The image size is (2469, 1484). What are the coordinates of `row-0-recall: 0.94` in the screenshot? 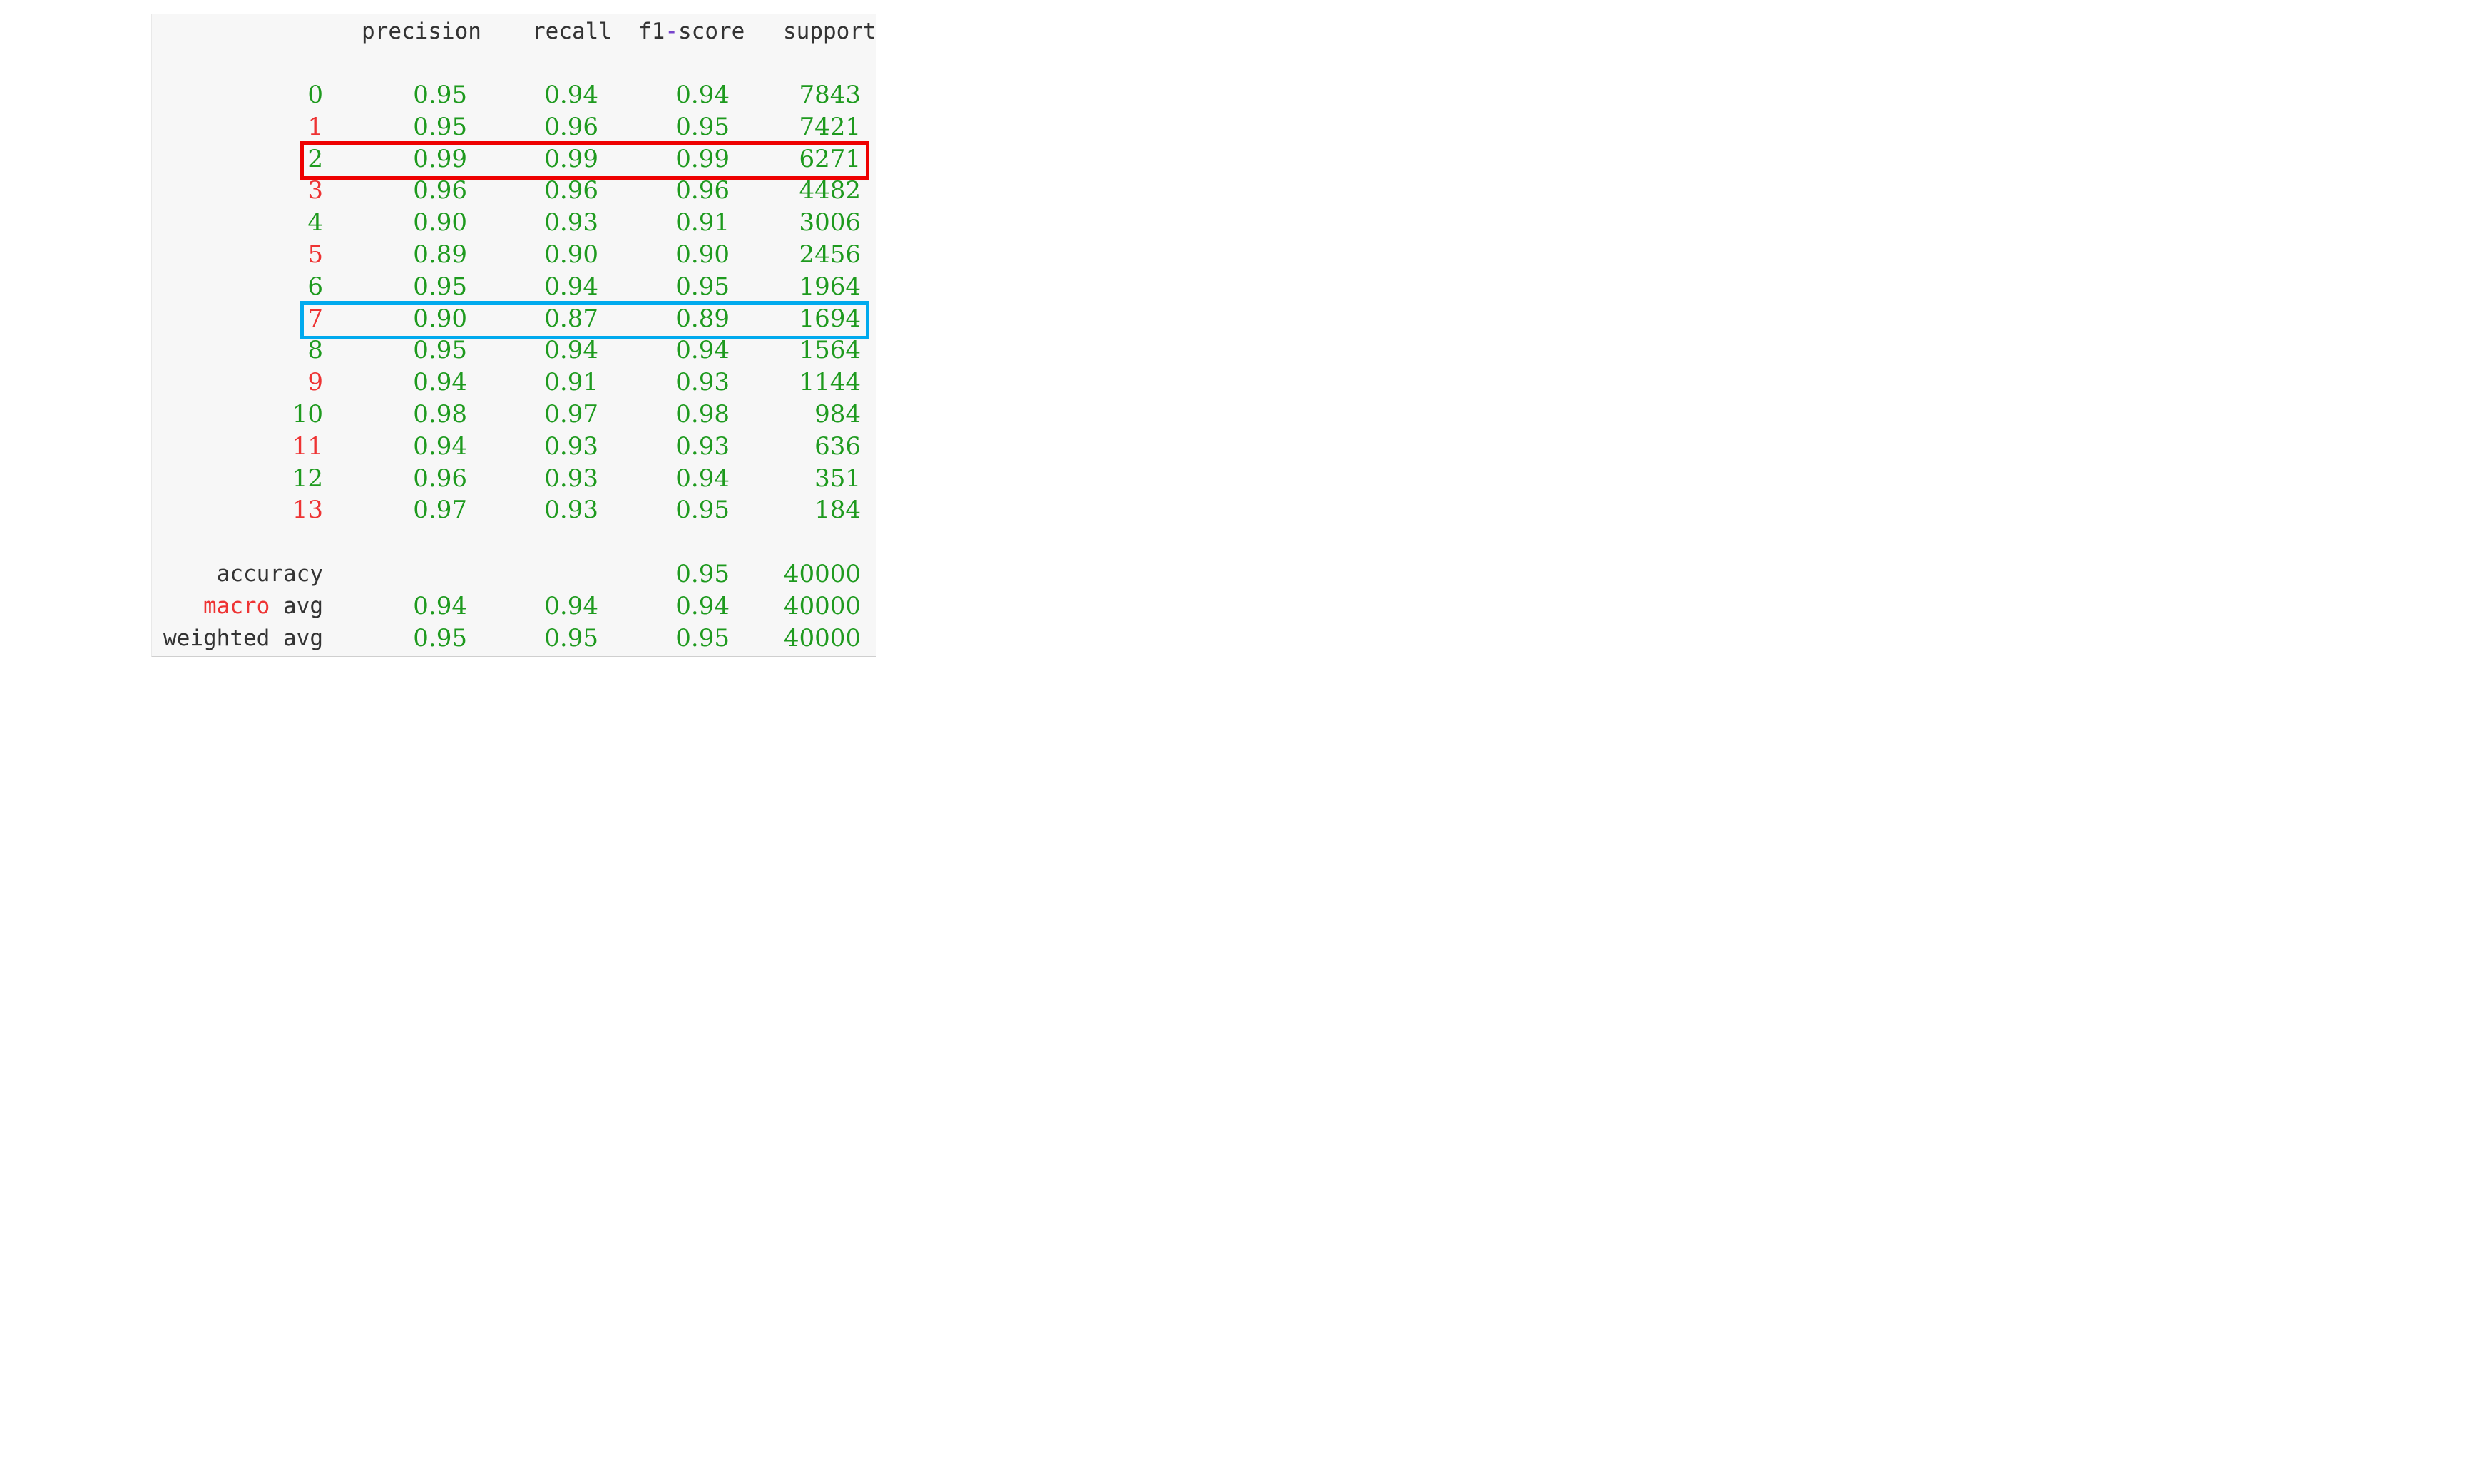 It's located at (571, 95).